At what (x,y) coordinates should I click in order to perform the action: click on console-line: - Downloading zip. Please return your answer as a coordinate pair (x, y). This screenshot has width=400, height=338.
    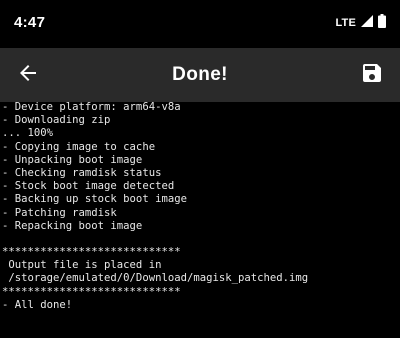
    Looking at the image, I should click on (56, 120).